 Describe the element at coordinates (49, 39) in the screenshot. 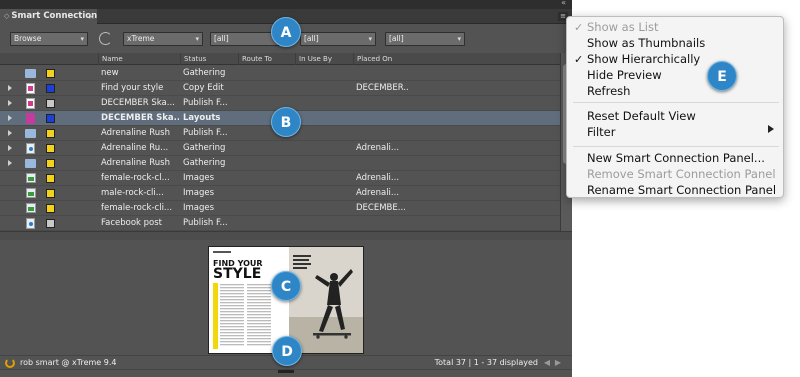

I see `mode-select: Browse ▾` at that location.